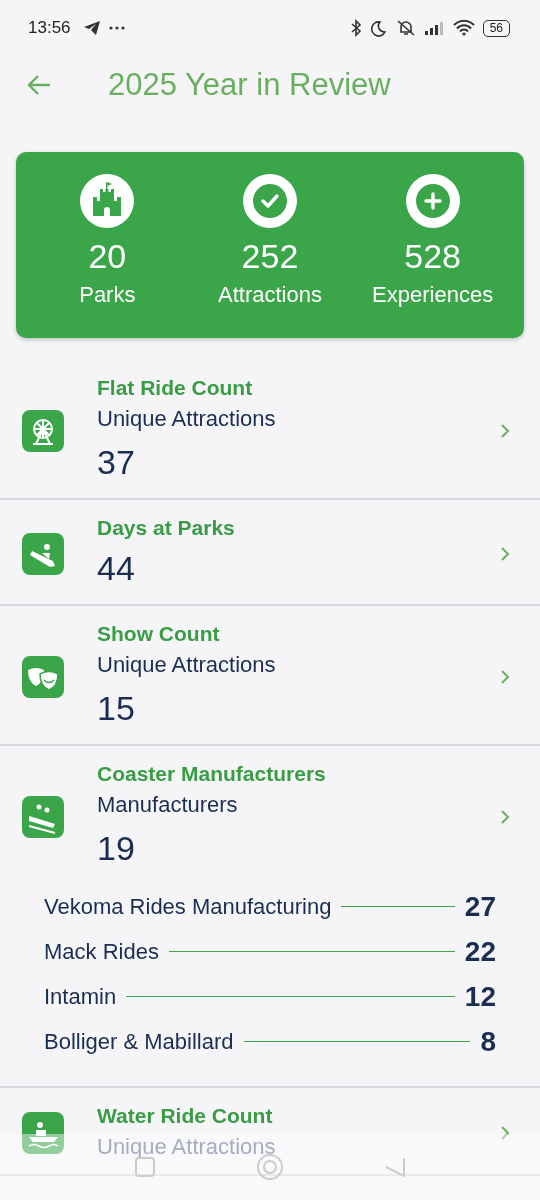  What do you see at coordinates (107, 256) in the screenshot?
I see `summary-count: 20` at bounding box center [107, 256].